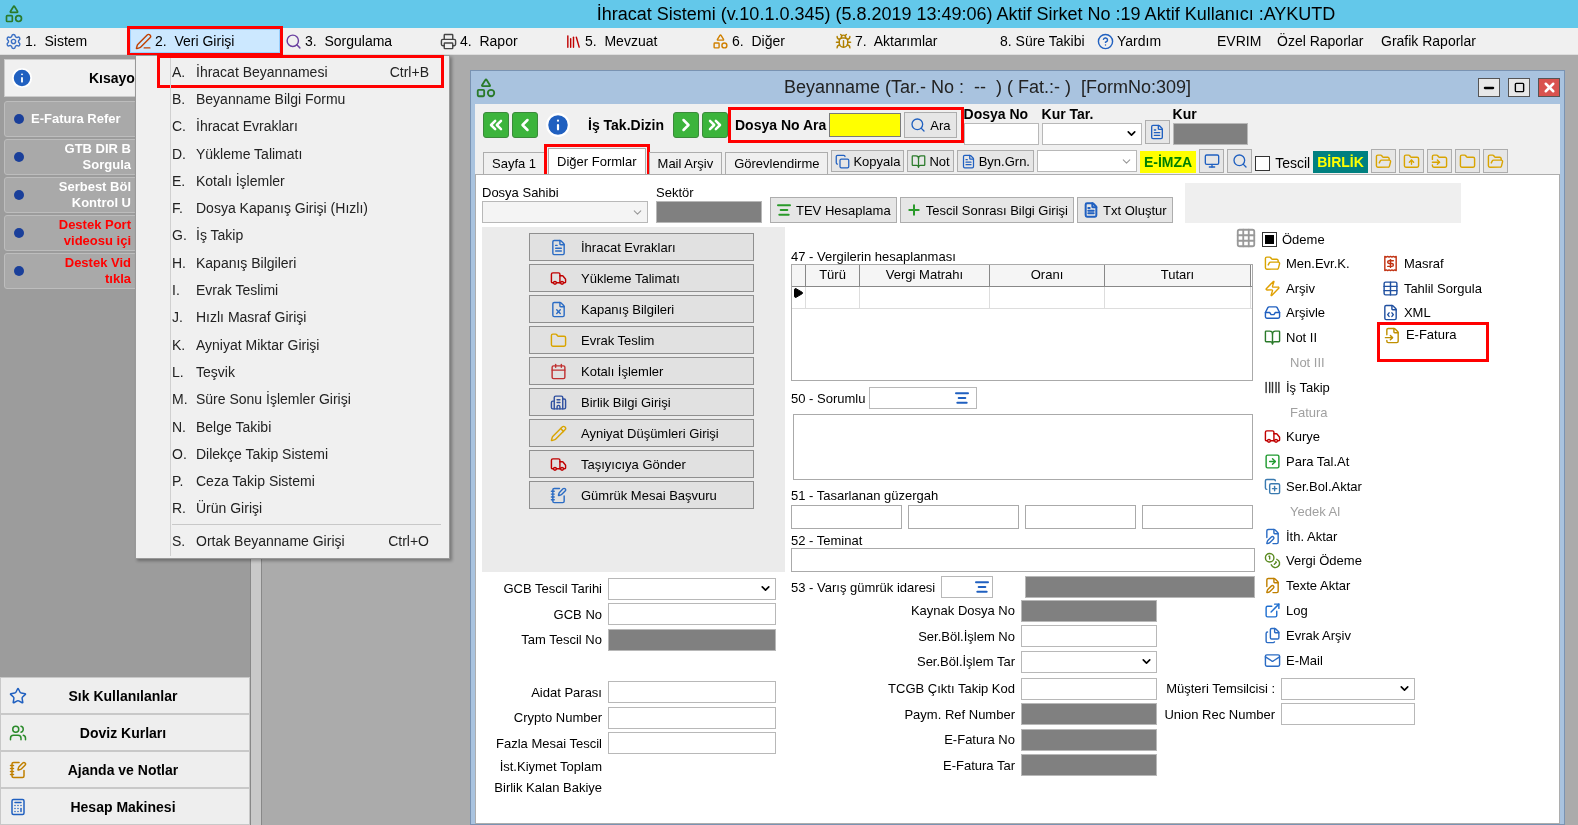  I want to click on action-link: XML, so click(1433, 313).